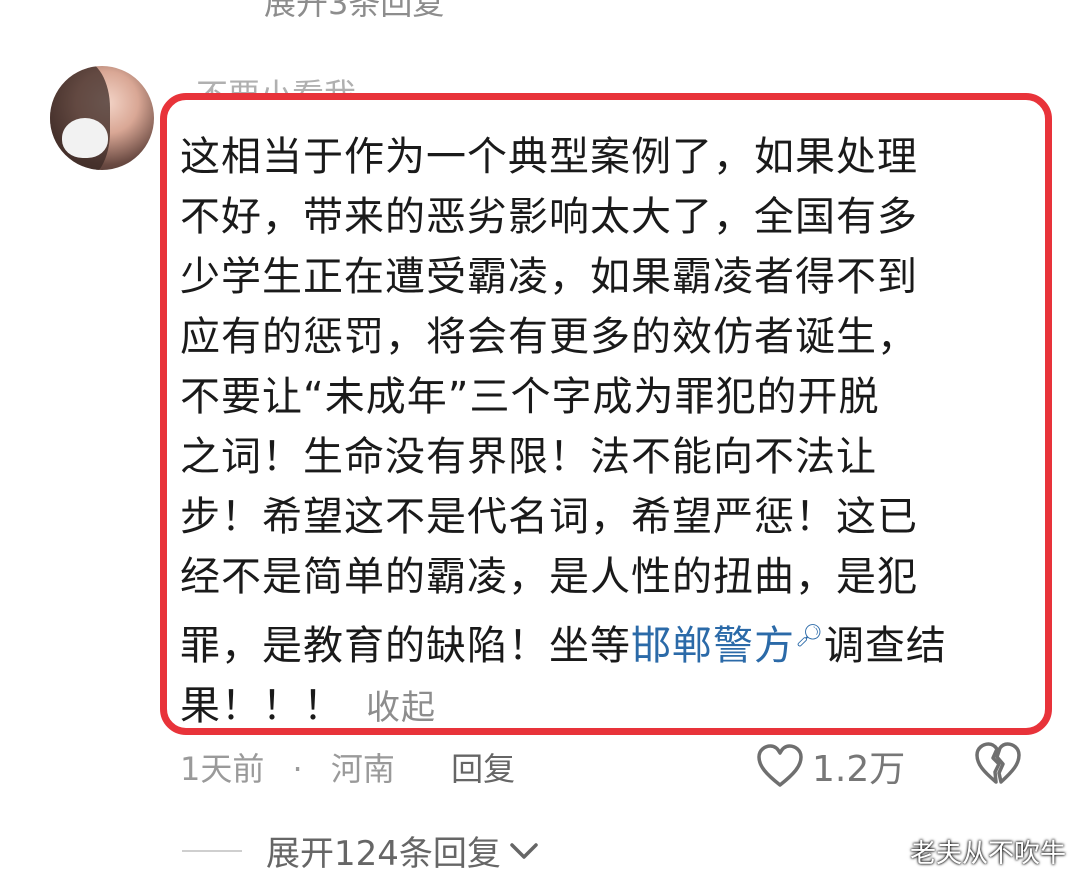  I want to click on expand-replies-button: 展开124条回复, so click(360, 850).